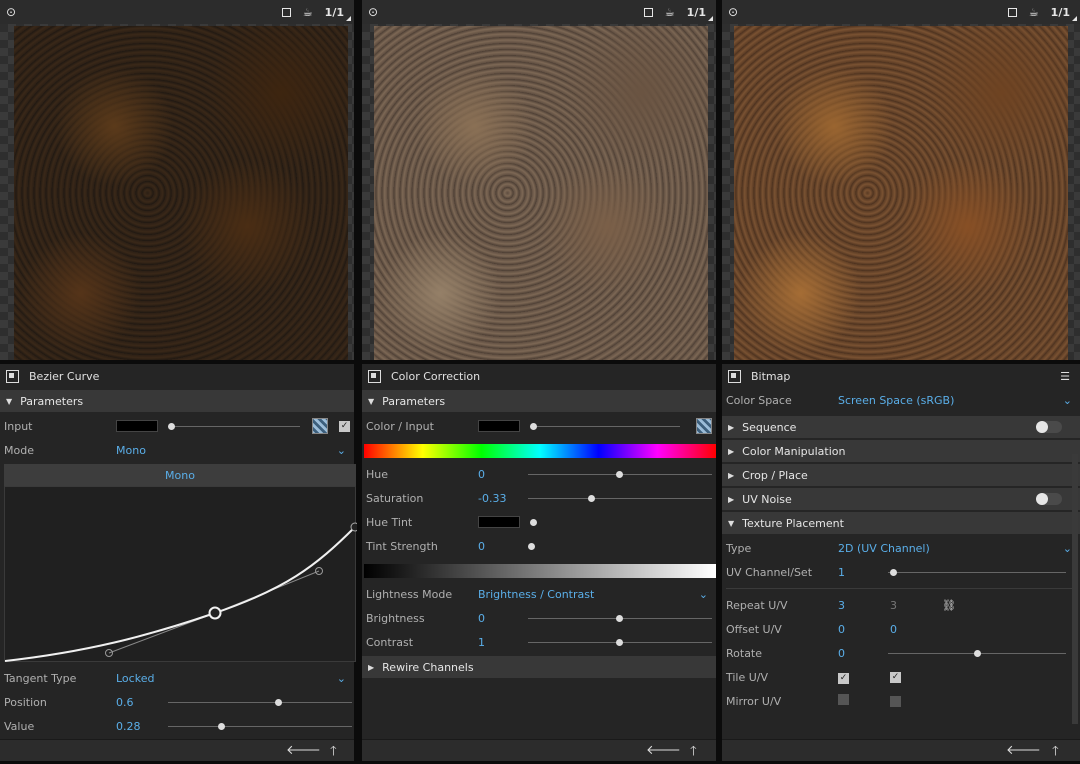  What do you see at coordinates (536, 594) in the screenshot?
I see `lightness-mode-dropdown: Brightness / Contrast` at bounding box center [536, 594].